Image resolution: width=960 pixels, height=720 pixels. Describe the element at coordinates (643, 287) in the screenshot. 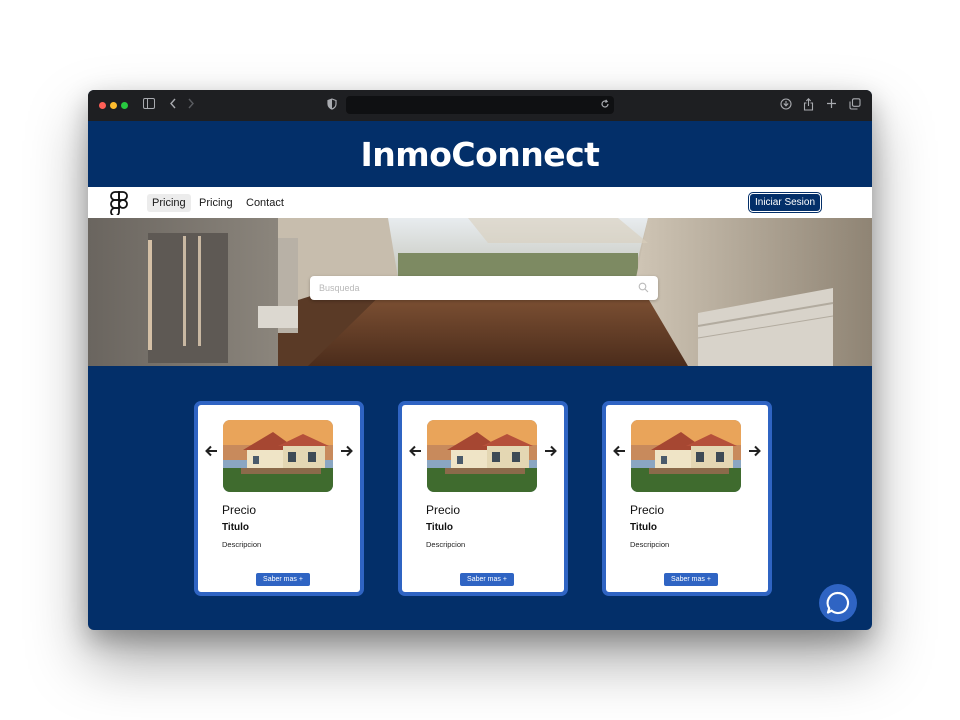

I see `search-icon` at that location.